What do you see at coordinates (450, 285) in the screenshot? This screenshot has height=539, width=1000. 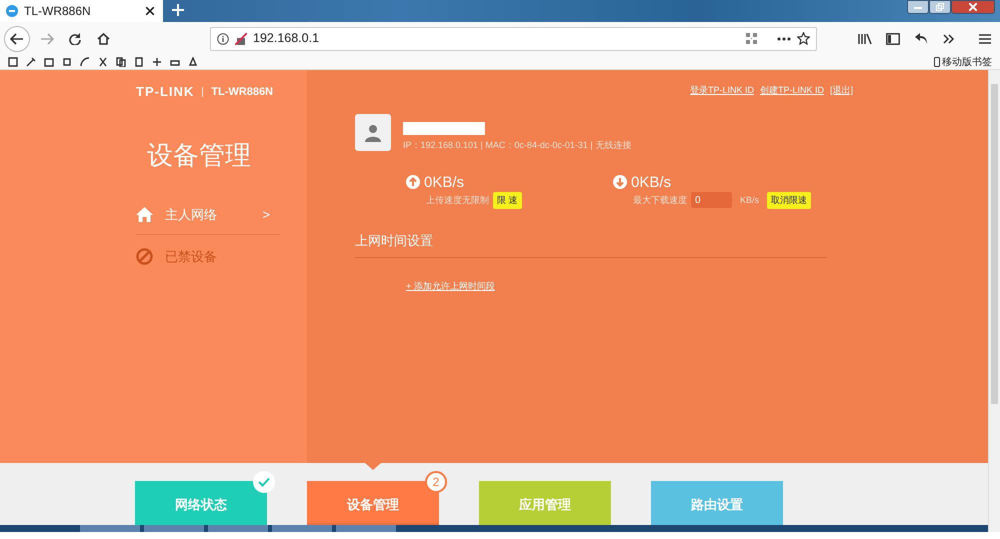 I see `add-time-link: + 添加允许上网时间段` at bounding box center [450, 285].